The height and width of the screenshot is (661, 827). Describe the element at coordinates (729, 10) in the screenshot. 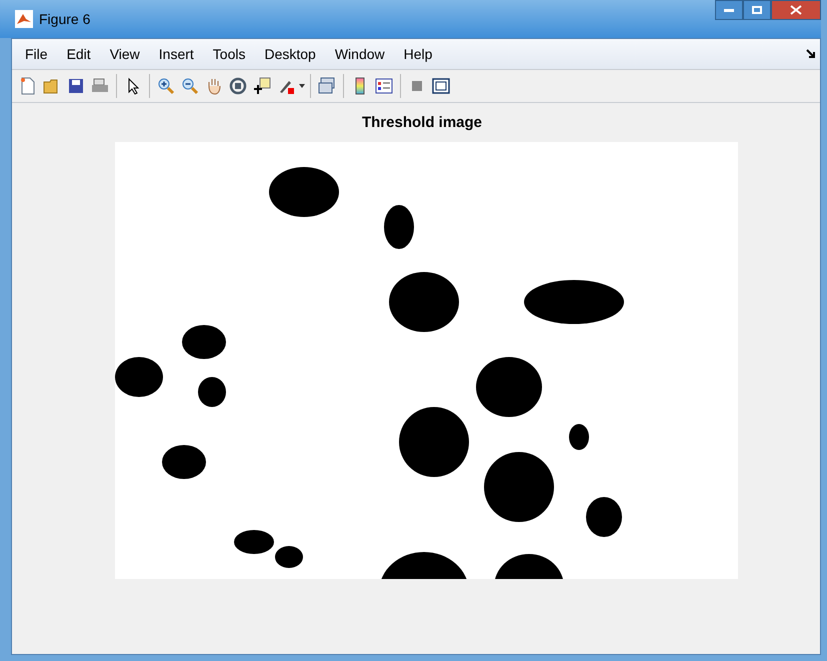

I see `minimize-button` at that location.